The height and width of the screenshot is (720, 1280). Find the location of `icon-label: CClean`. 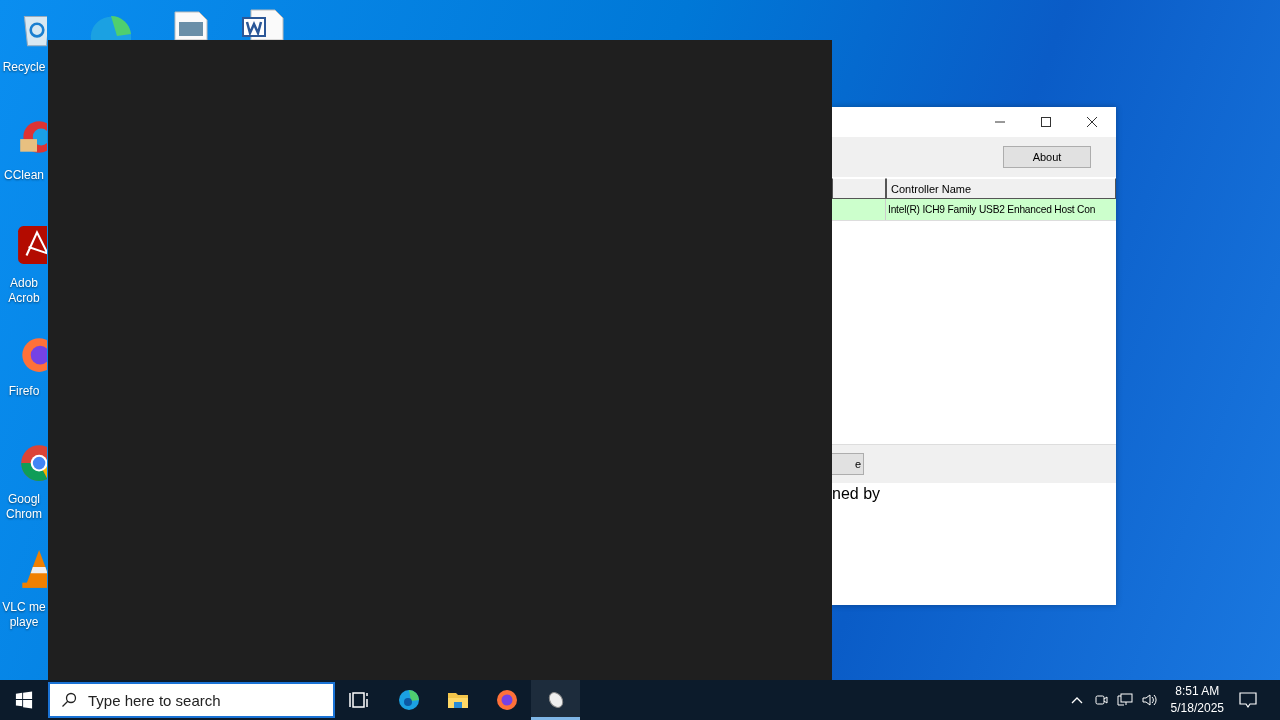

icon-label: CClean is located at coordinates (24, 175).